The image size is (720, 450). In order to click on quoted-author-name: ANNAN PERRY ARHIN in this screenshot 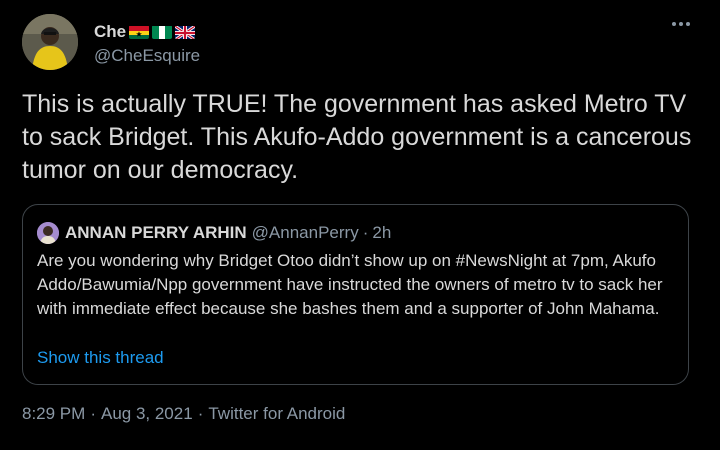, I will do `click(156, 233)`.